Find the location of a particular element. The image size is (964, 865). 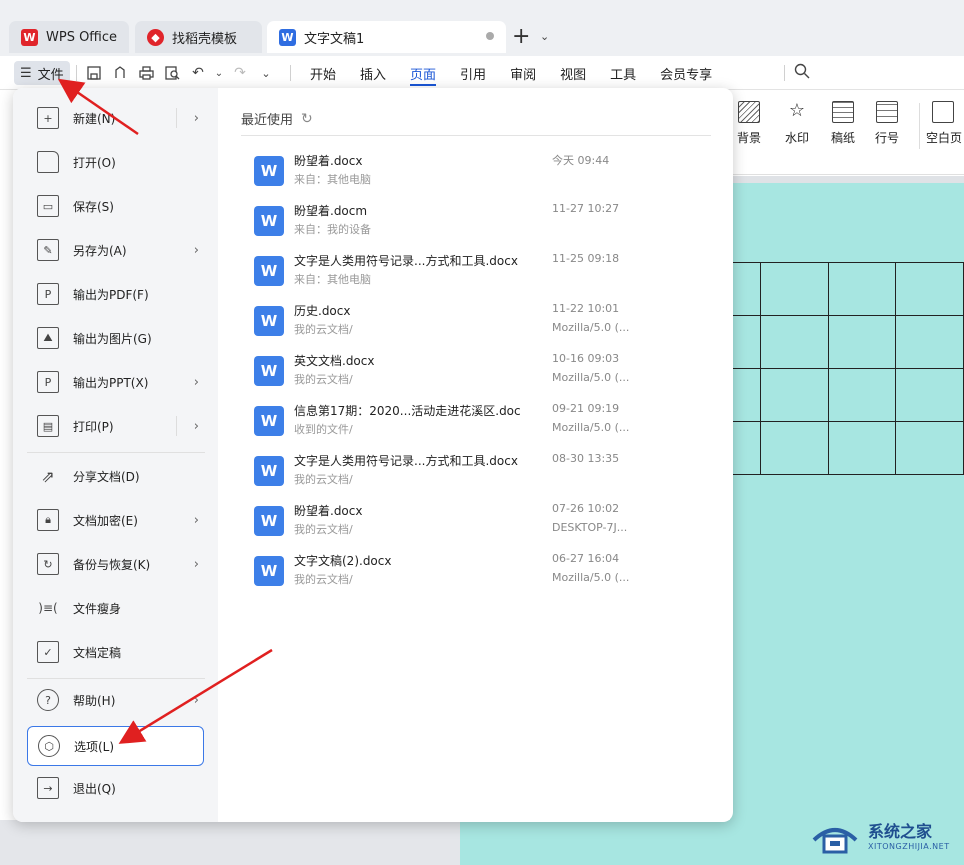

folder-open-icon is located at coordinates (48, 162).